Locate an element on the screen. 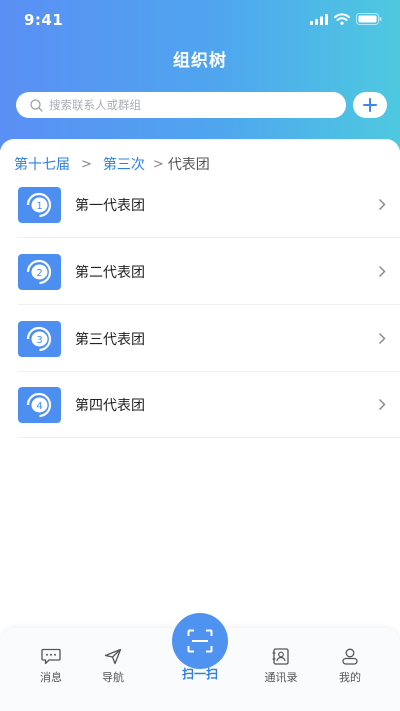 The width and height of the screenshot is (400, 711). signal-icon is located at coordinates (319, 19).